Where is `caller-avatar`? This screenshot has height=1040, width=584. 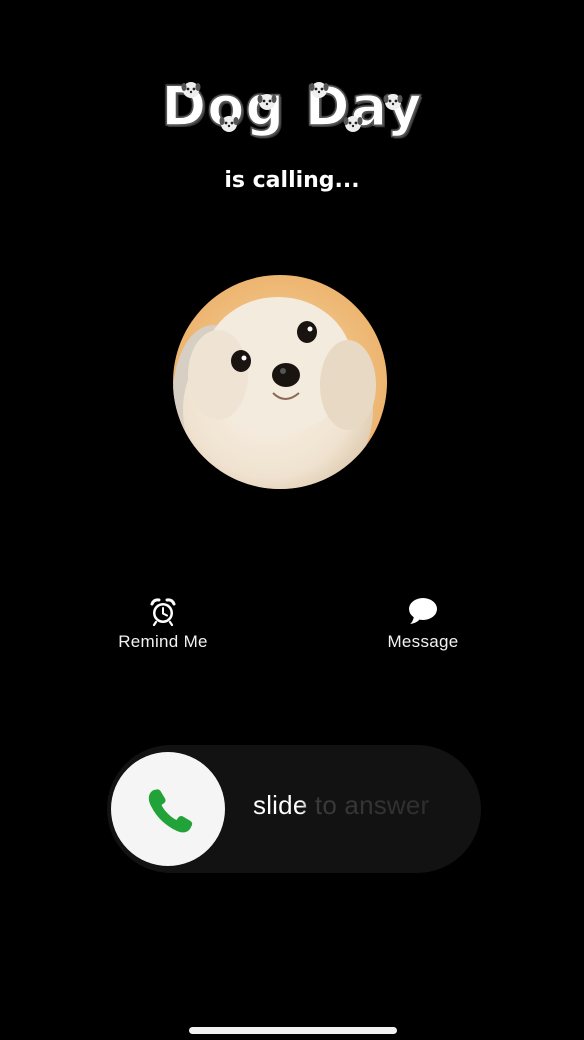
caller-avatar is located at coordinates (280, 382).